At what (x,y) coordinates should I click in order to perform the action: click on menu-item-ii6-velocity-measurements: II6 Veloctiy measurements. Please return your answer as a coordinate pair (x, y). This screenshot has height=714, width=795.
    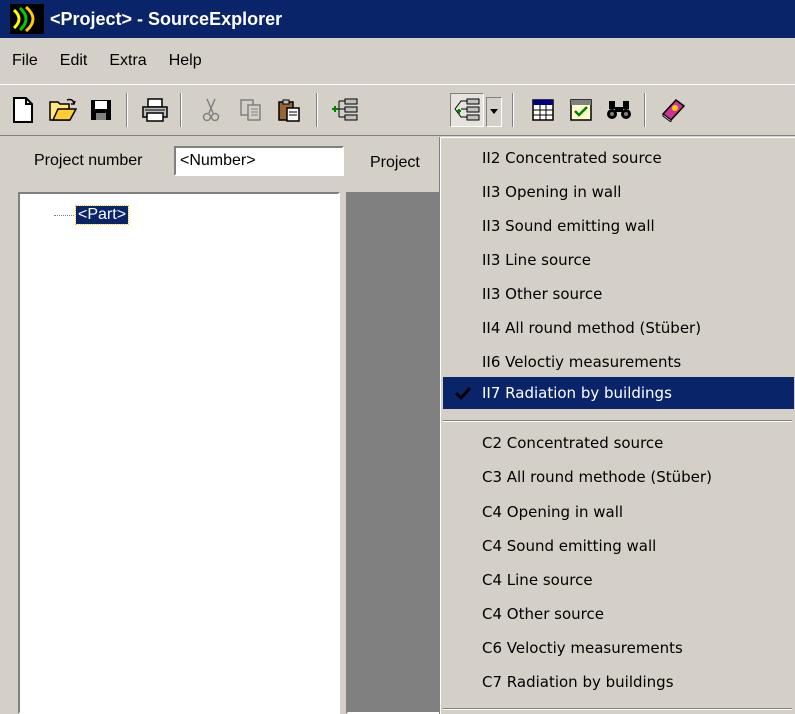
    Looking at the image, I should click on (618, 362).